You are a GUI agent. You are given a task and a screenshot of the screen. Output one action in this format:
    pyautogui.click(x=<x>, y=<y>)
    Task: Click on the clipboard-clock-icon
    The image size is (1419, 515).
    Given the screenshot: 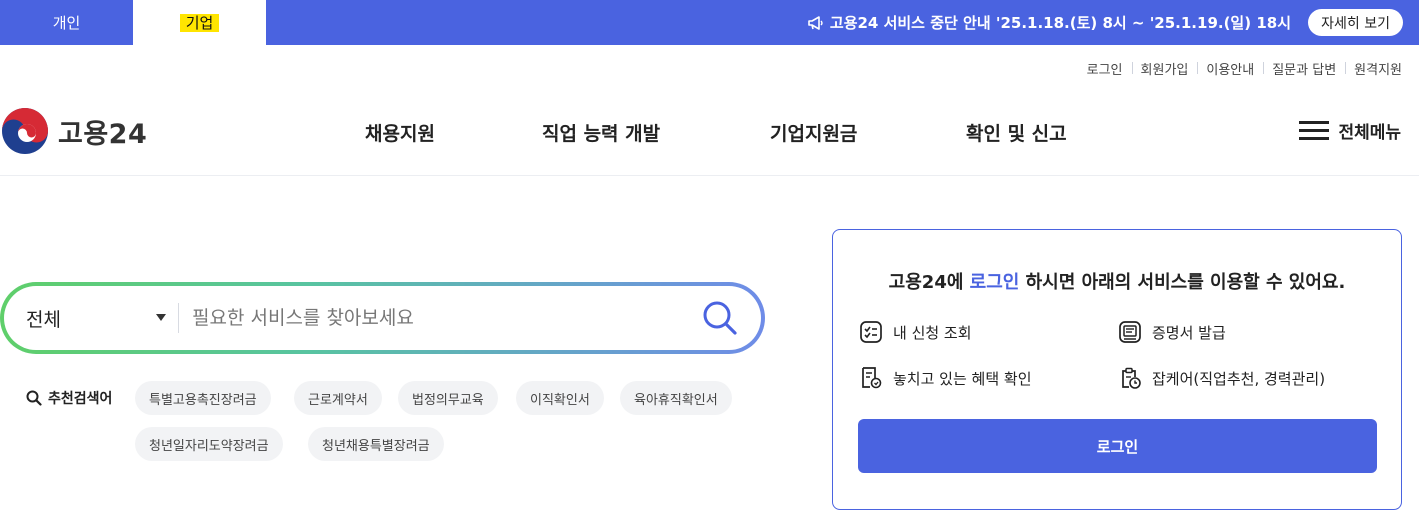 What is the action you would take?
    pyautogui.click(x=1131, y=378)
    